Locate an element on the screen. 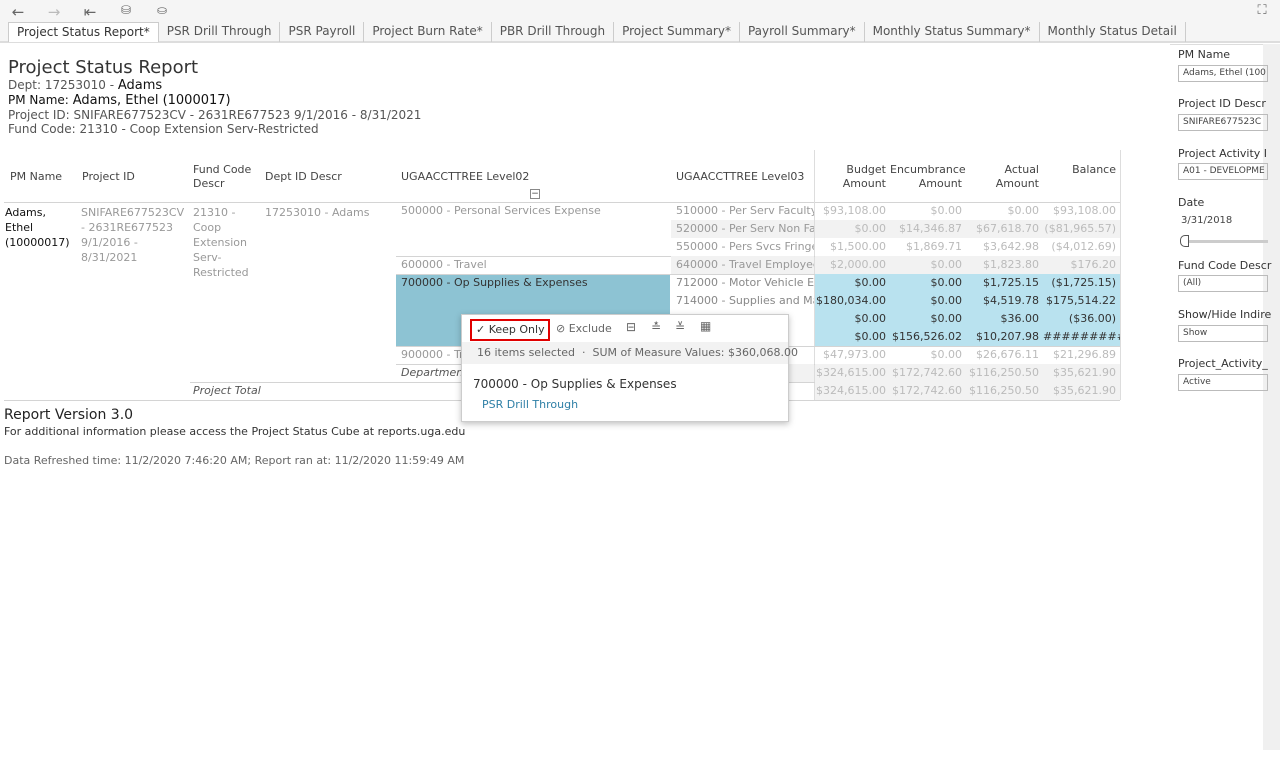  column-header: Actual Amount is located at coordinates (1004, 177).